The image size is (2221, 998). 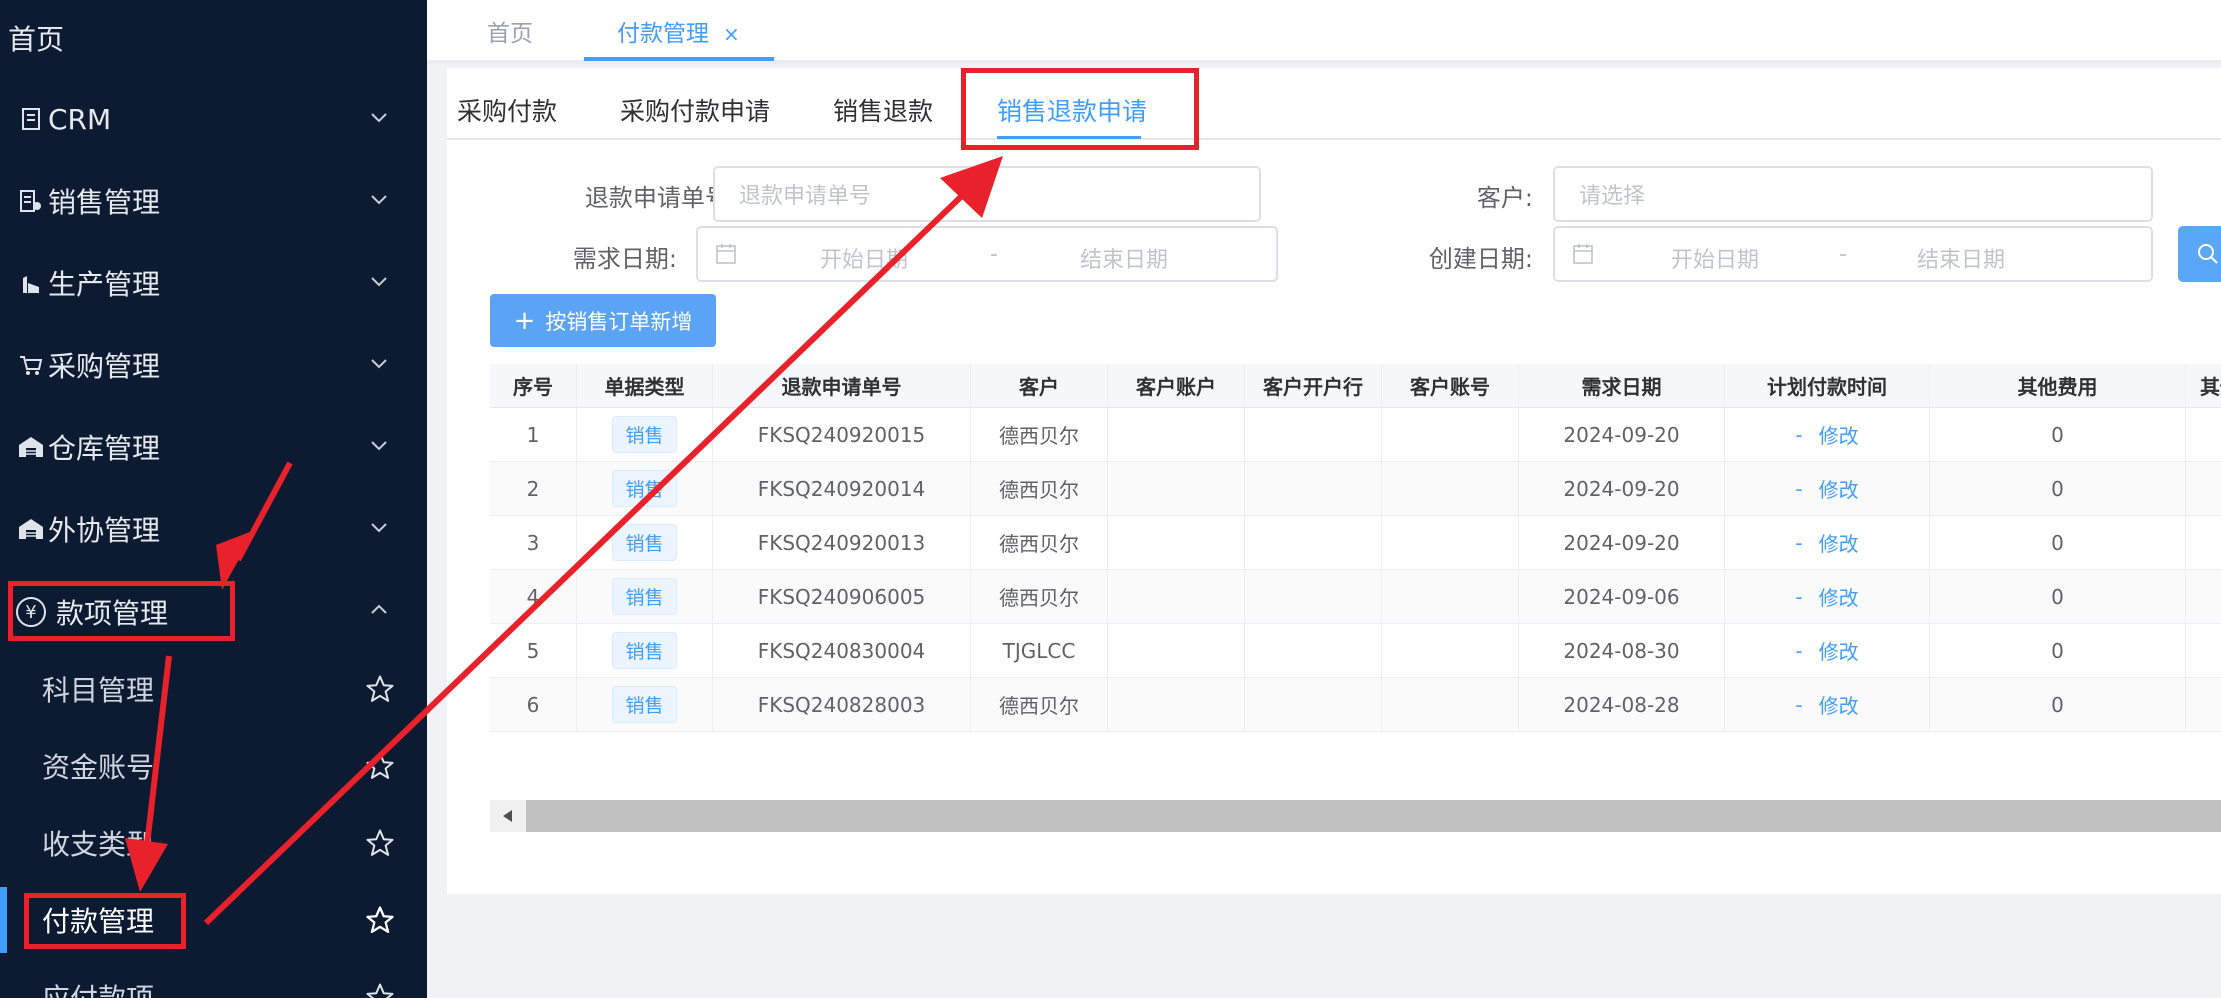 What do you see at coordinates (842, 542) in the screenshot?
I see `cell-refund-no: FKSQ240920013` at bounding box center [842, 542].